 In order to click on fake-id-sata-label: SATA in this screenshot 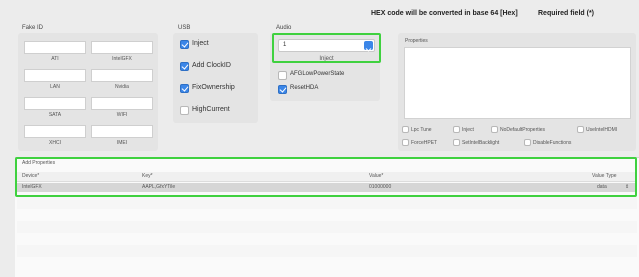, I will do `click(55, 115)`.